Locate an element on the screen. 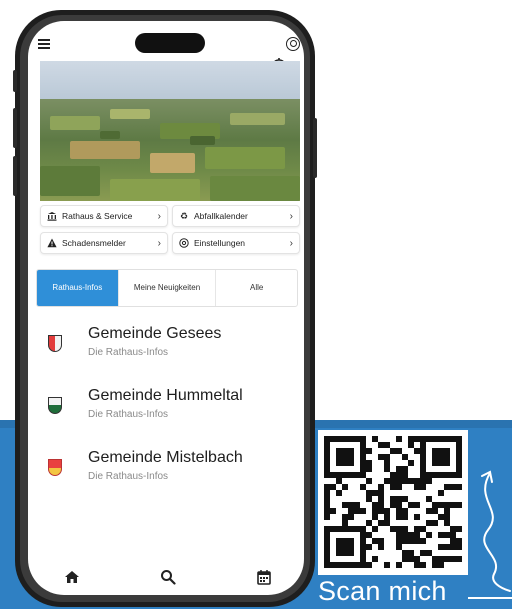  building-icon is located at coordinates (52, 216).